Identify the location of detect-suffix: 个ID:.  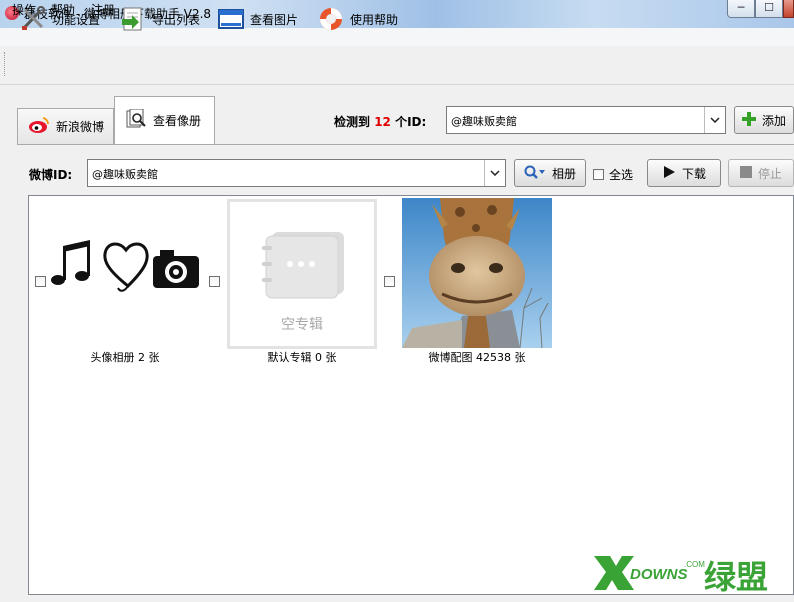
(411, 122).